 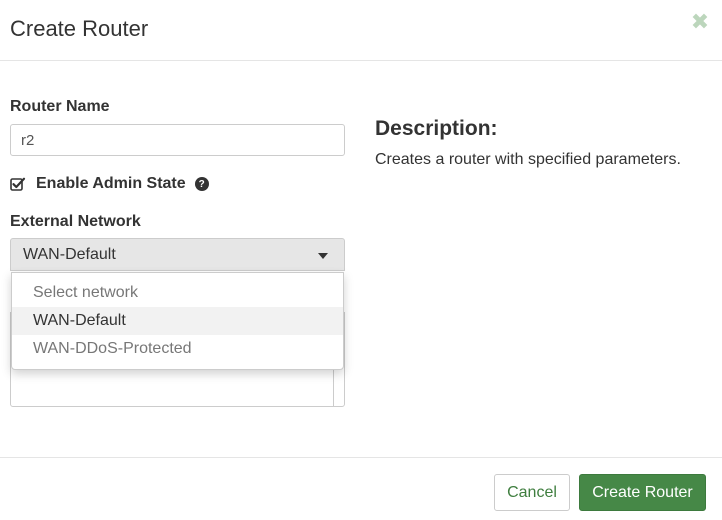 What do you see at coordinates (79, 28) in the screenshot?
I see `modal-title: Create Router` at bounding box center [79, 28].